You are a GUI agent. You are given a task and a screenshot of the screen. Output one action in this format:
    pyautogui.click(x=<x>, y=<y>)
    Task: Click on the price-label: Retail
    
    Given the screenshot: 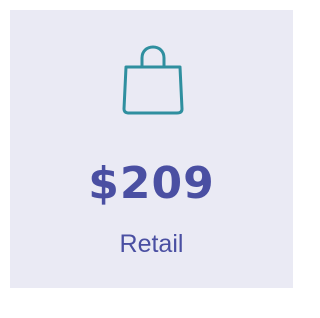 What is the action you would take?
    pyautogui.click(x=151, y=244)
    